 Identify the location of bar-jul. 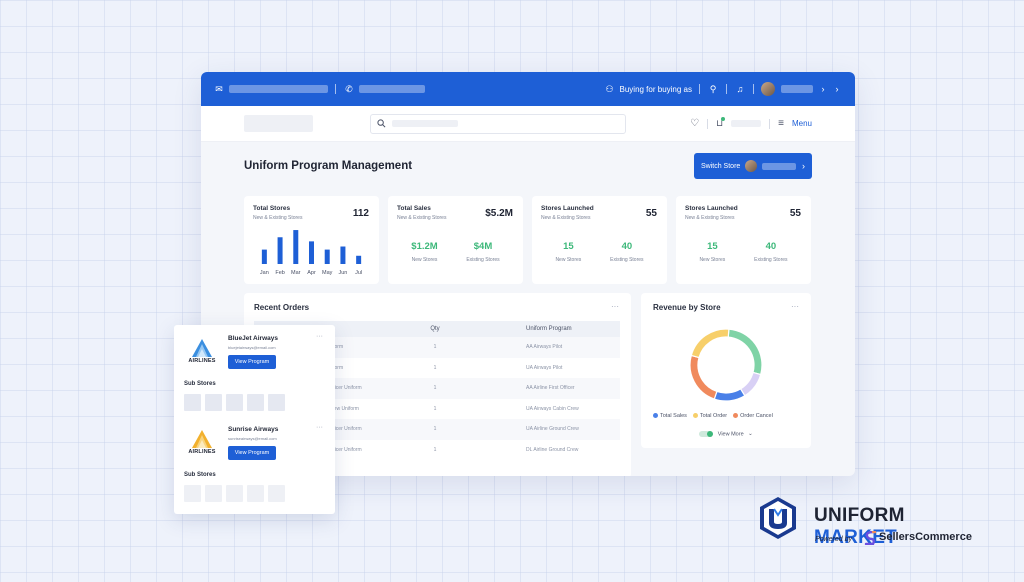
(359, 259).